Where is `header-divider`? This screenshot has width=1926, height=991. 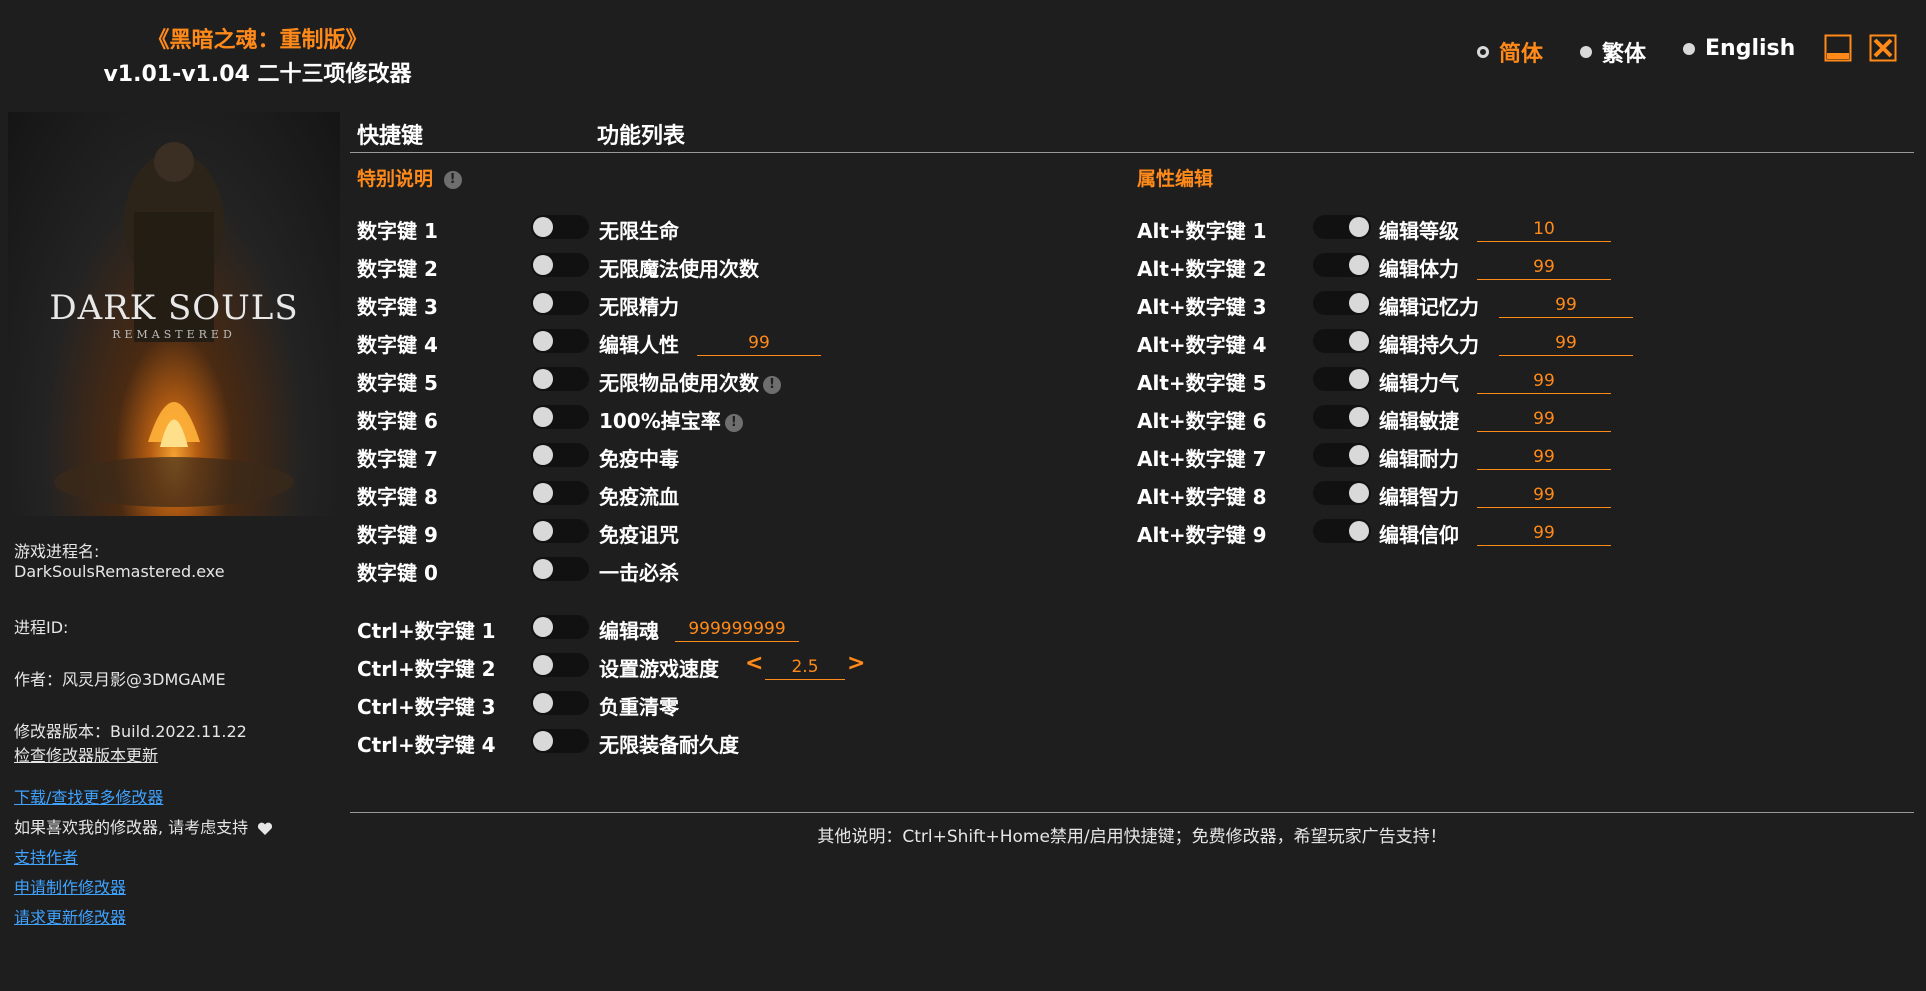 header-divider is located at coordinates (1132, 152).